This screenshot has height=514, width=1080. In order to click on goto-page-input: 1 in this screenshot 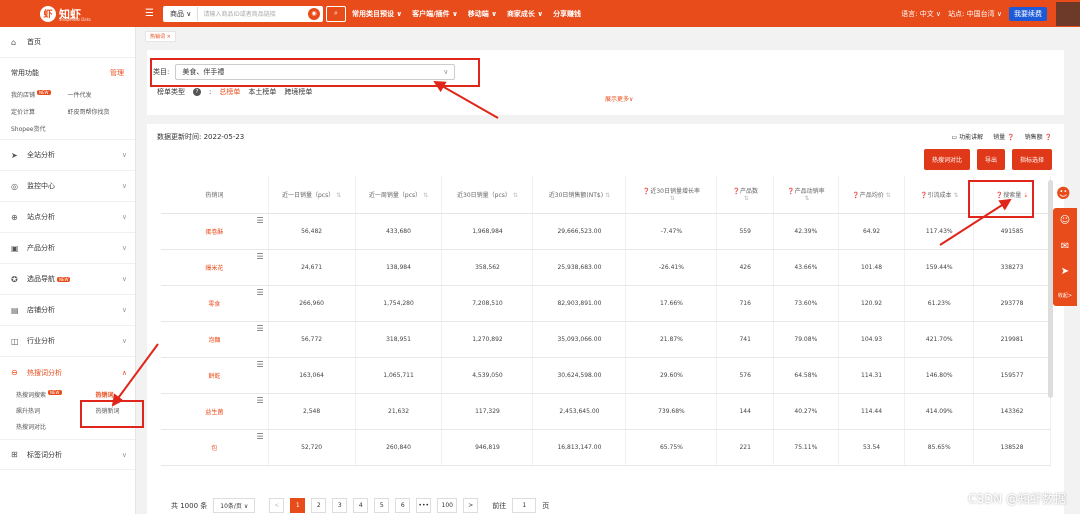, I will do `click(524, 505)`.